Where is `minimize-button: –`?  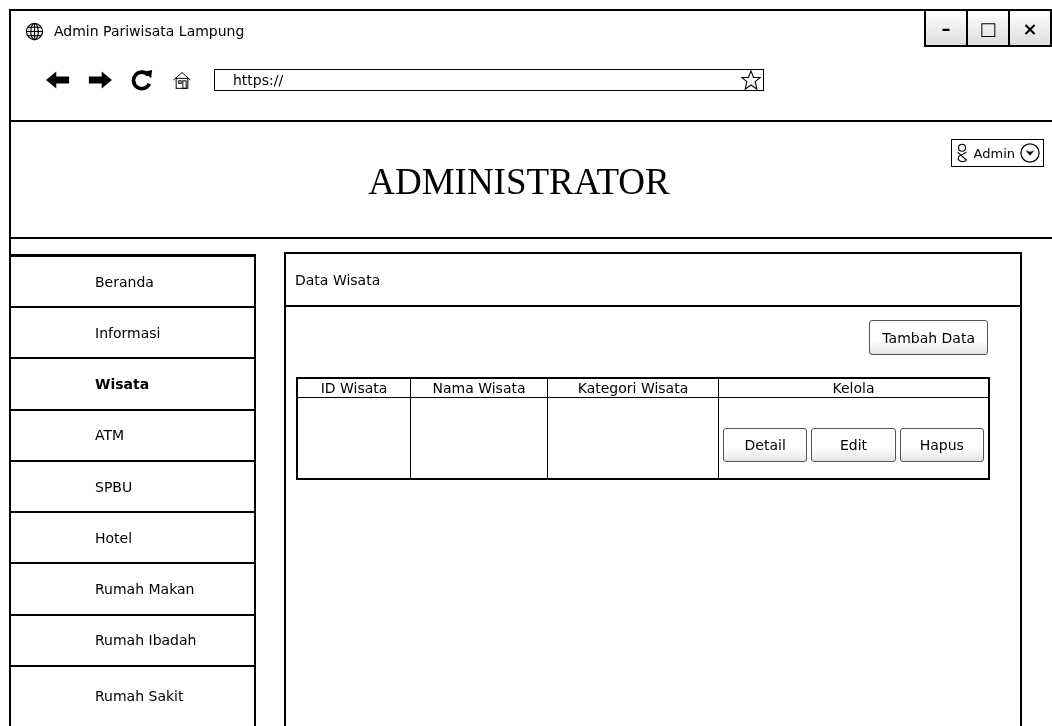 minimize-button: – is located at coordinates (946, 29).